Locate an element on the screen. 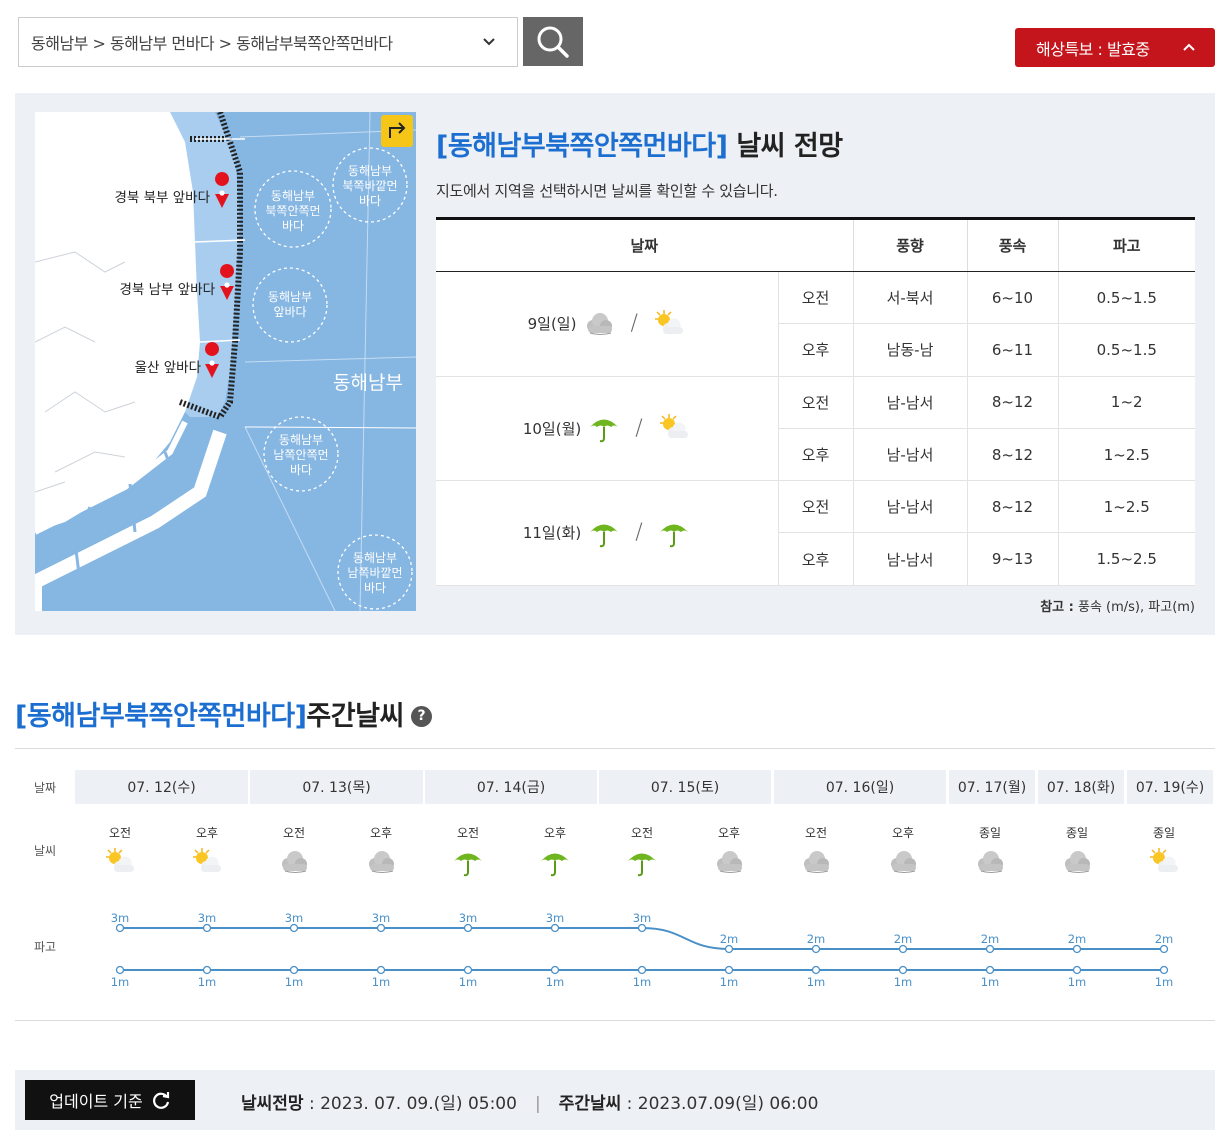  date-cell: 07. 15(토) is located at coordinates (685, 787).